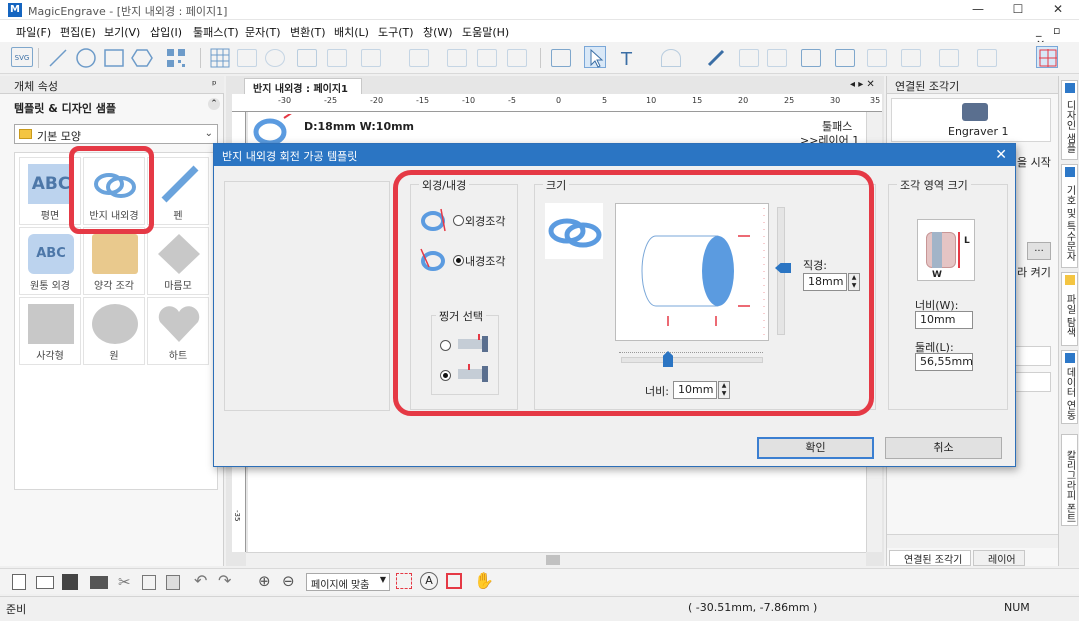 This screenshot has height=621, width=1079. What do you see at coordinates (214, 84) in the screenshot?
I see `pin-icon: ᵖ` at bounding box center [214, 84].